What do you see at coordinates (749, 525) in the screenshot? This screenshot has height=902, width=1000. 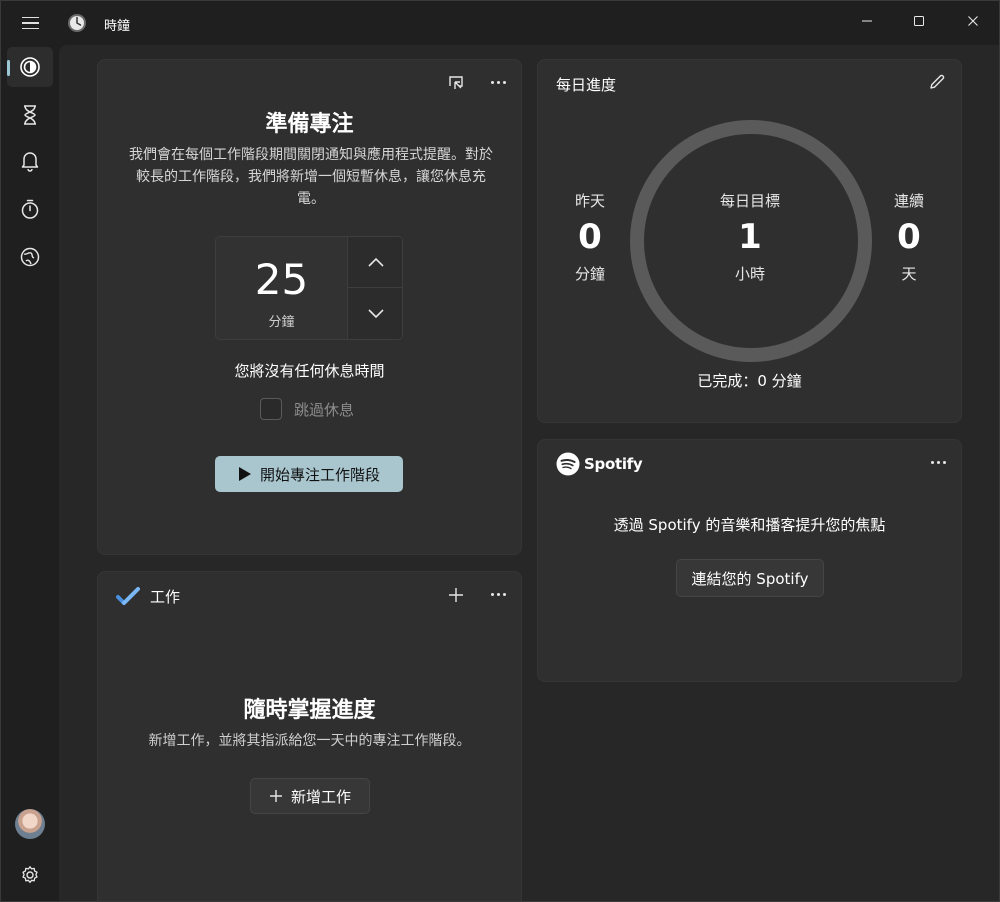 I see `spotify-description: 透過 Spotify 的音樂和播客提升您的焦點` at bounding box center [749, 525].